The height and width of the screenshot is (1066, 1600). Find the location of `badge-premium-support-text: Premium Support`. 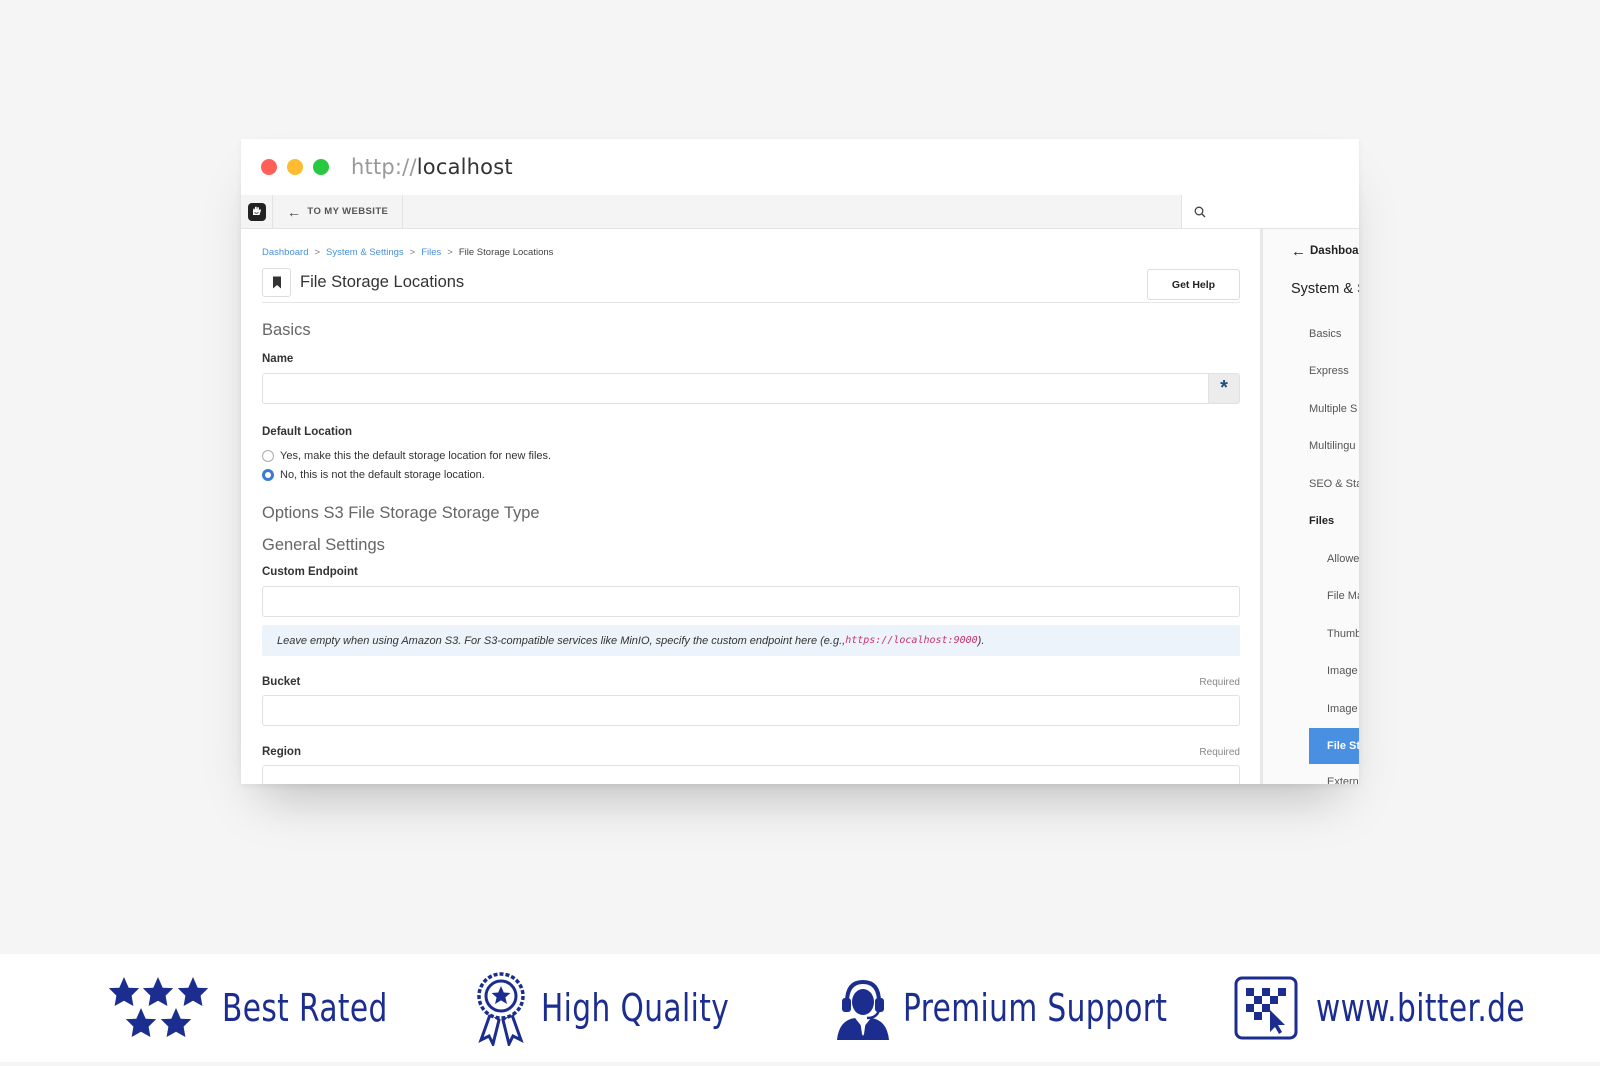

badge-premium-support-text: Premium Support is located at coordinates (1035, 1008).